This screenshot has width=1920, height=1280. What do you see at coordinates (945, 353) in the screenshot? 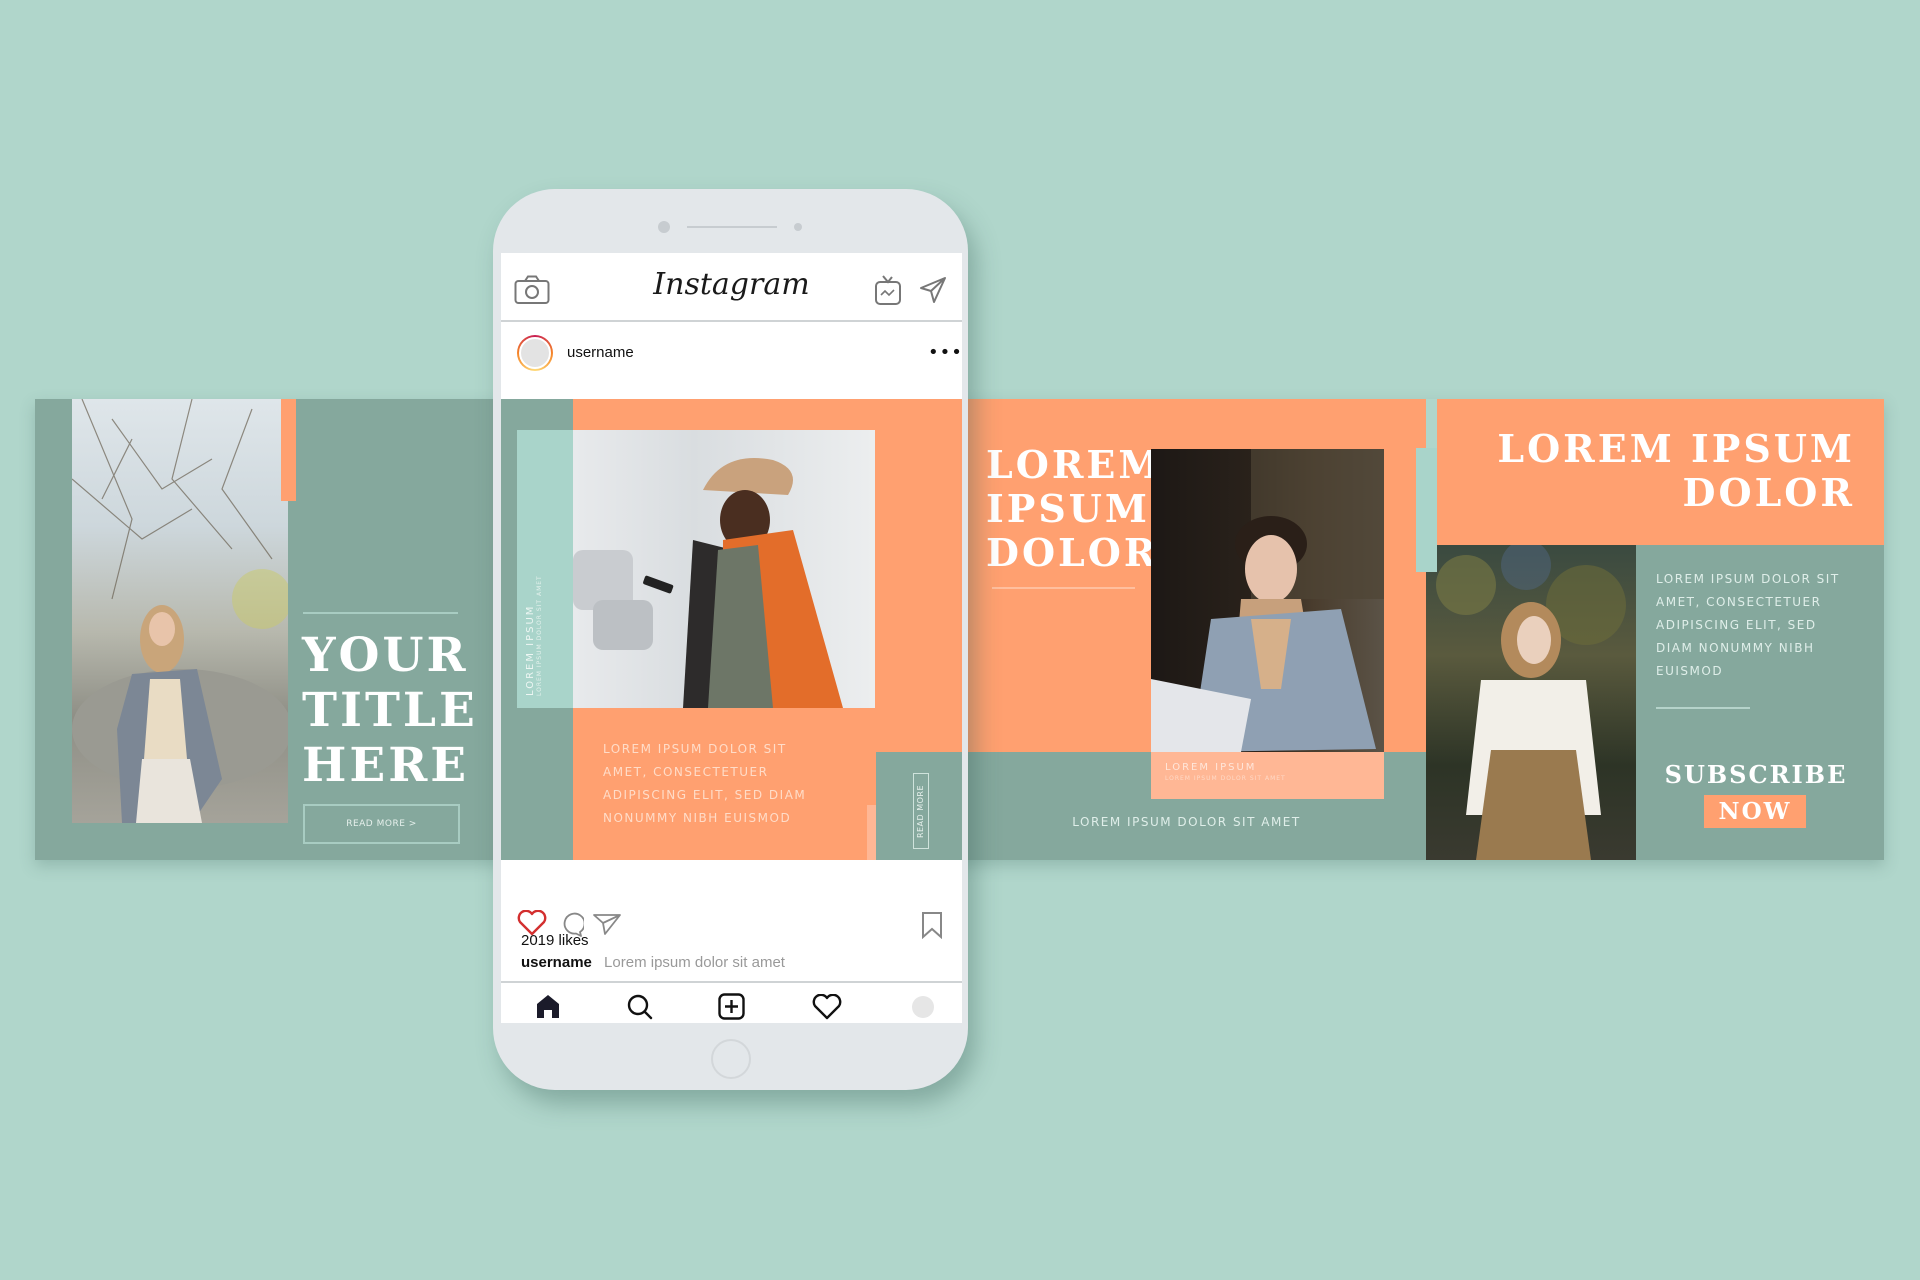
I see `more-options-icon: •••` at bounding box center [945, 353].